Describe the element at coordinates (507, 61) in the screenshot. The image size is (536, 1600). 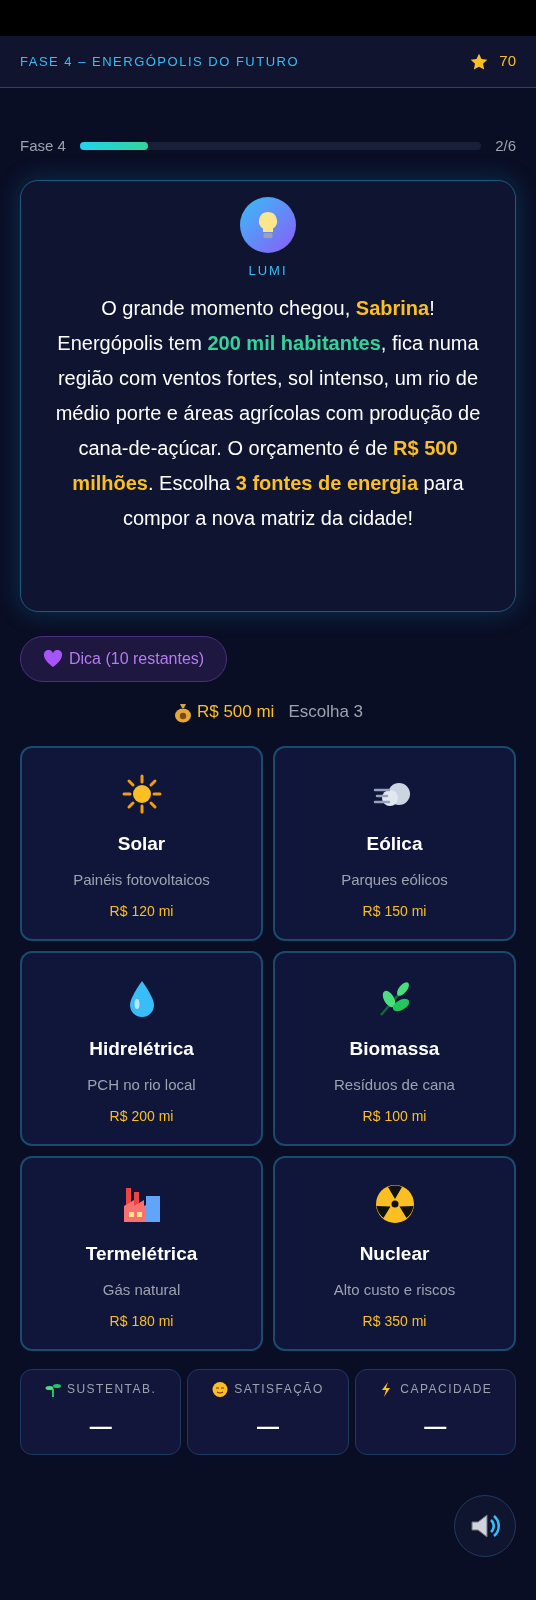
I see `score: 70` at that location.